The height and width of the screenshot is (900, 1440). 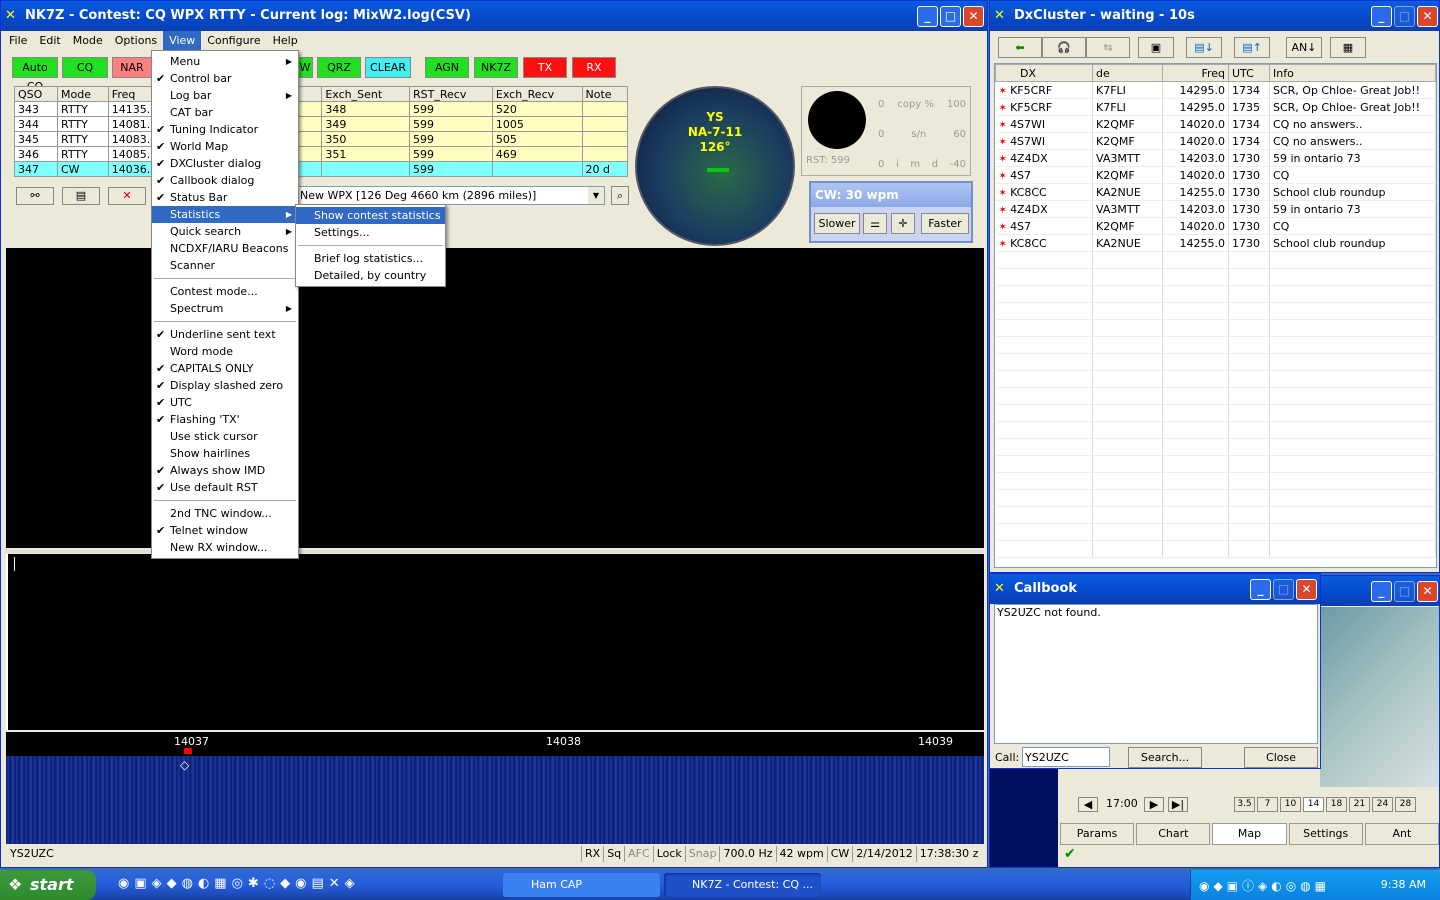 I want to click on settings-icon: ▦, so click(x=1348, y=47).